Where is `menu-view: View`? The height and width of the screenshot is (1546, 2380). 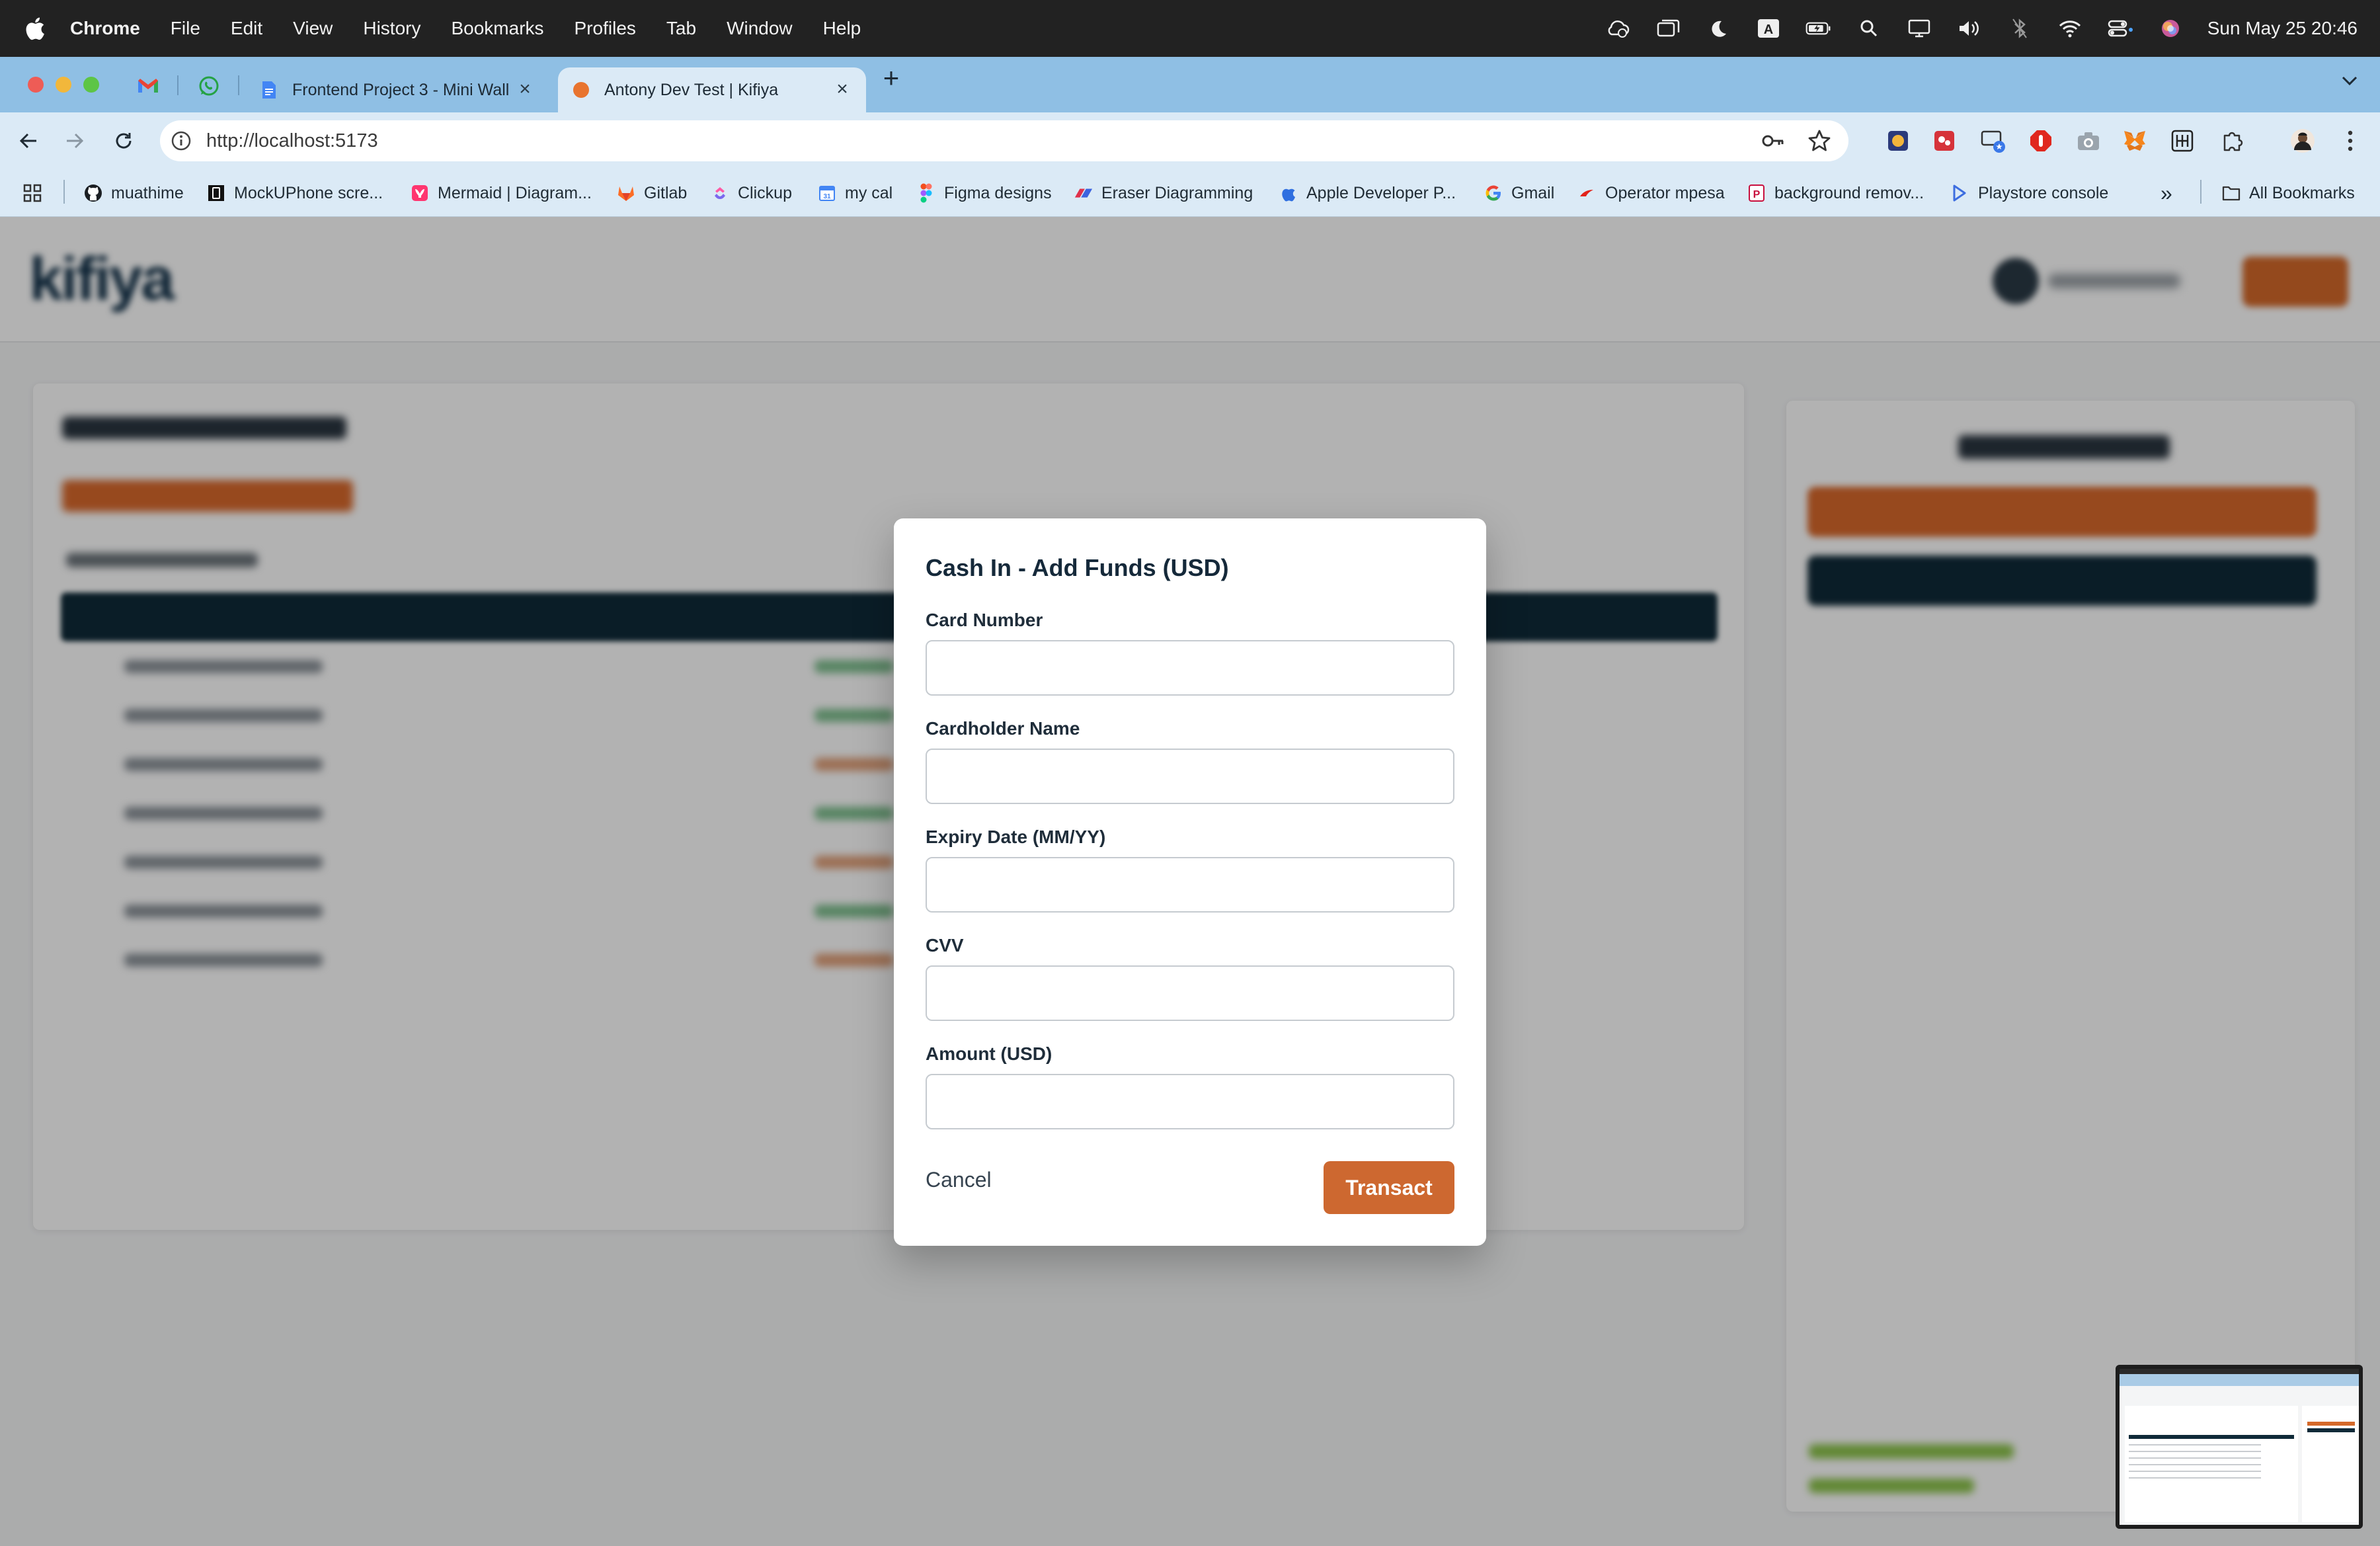 menu-view: View is located at coordinates (313, 28).